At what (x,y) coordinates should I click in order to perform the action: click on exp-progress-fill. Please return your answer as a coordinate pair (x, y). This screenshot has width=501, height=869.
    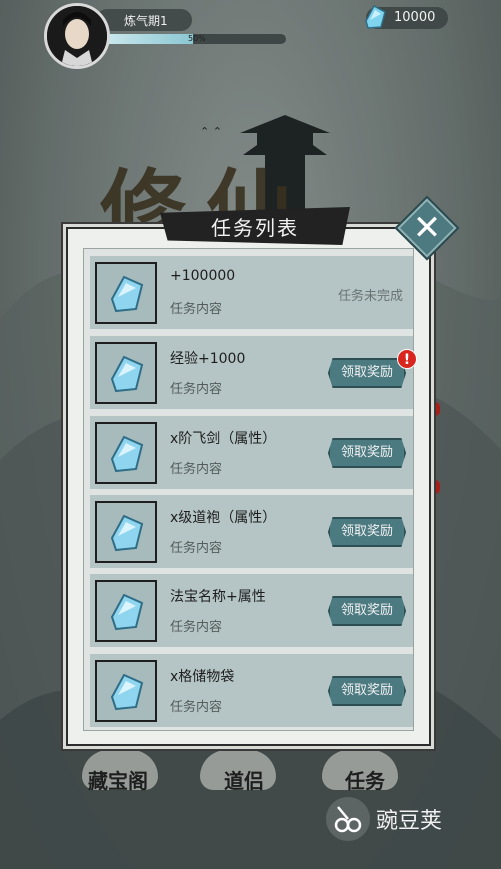
    Looking at the image, I should click on (146, 39).